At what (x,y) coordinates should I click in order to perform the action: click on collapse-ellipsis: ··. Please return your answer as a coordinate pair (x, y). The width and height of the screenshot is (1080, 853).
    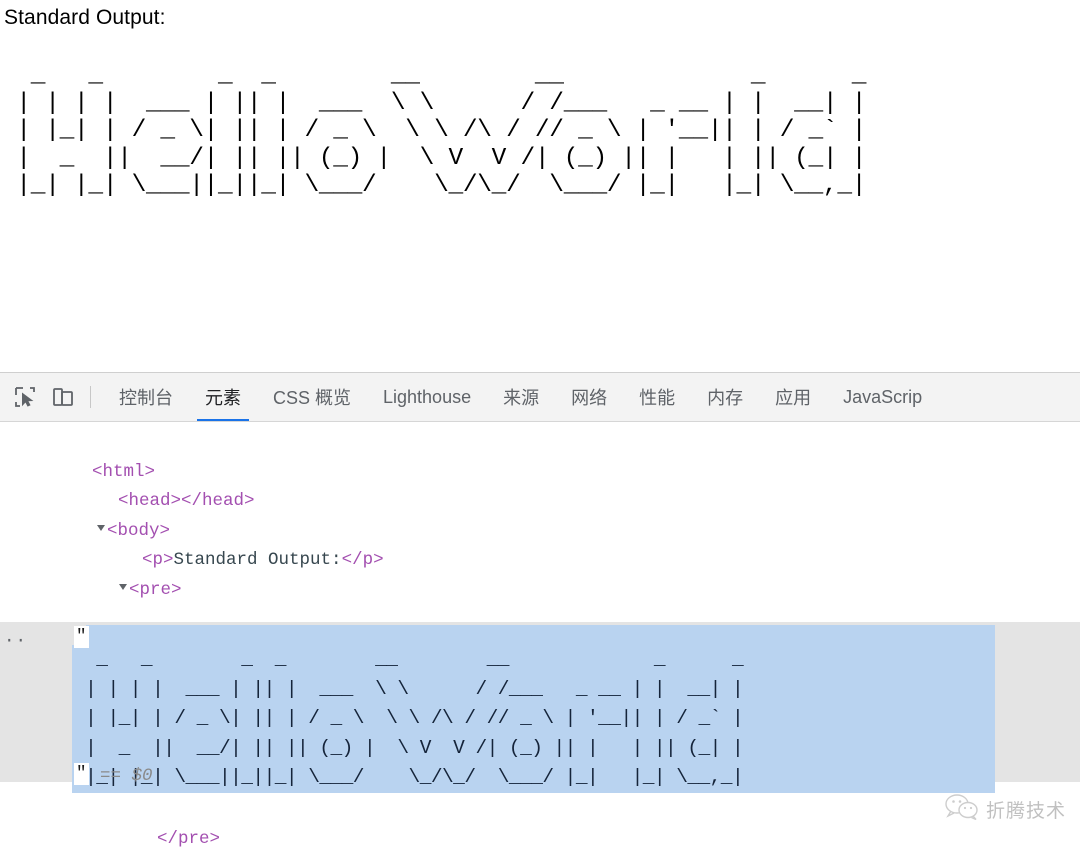
    Looking at the image, I should click on (15, 642).